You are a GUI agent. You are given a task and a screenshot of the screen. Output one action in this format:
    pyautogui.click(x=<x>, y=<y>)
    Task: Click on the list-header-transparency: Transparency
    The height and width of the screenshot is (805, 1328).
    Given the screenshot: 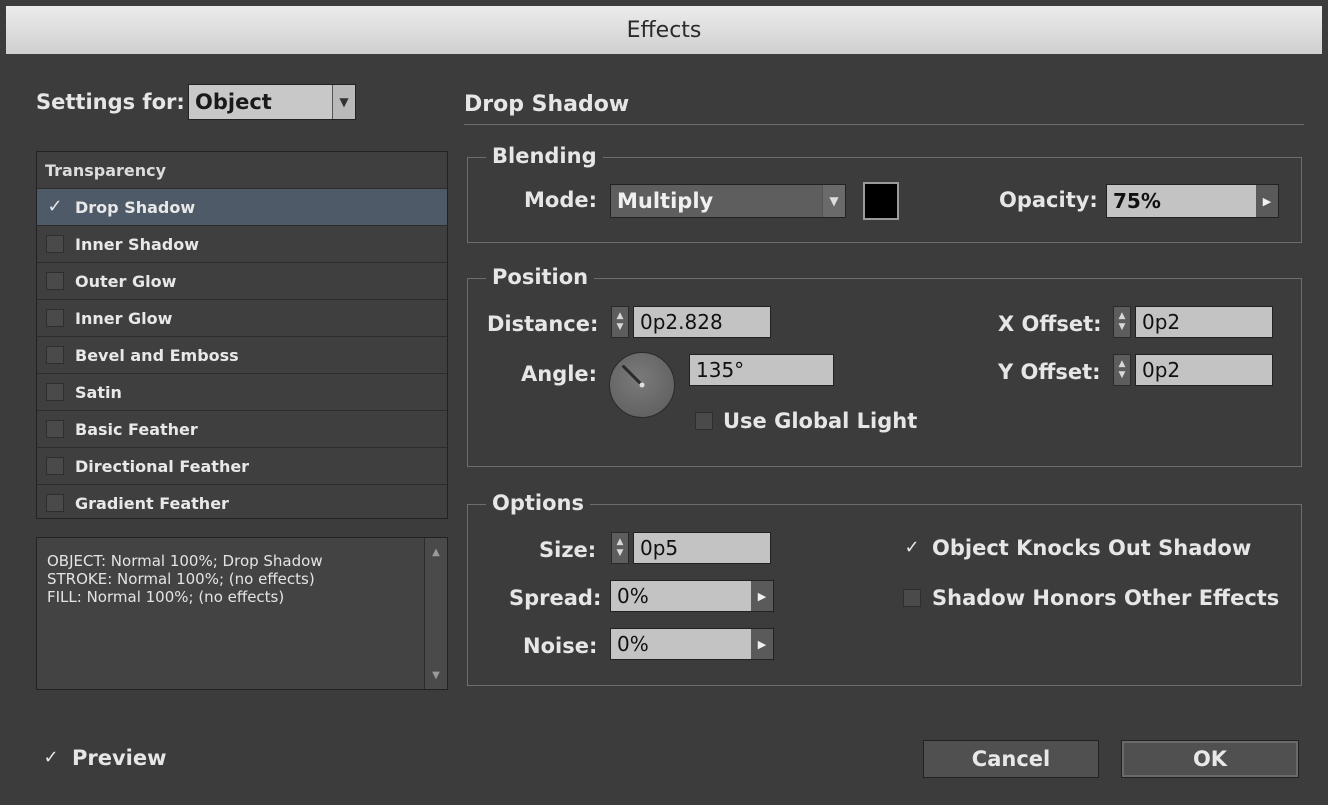 What is the action you would take?
    pyautogui.click(x=242, y=170)
    